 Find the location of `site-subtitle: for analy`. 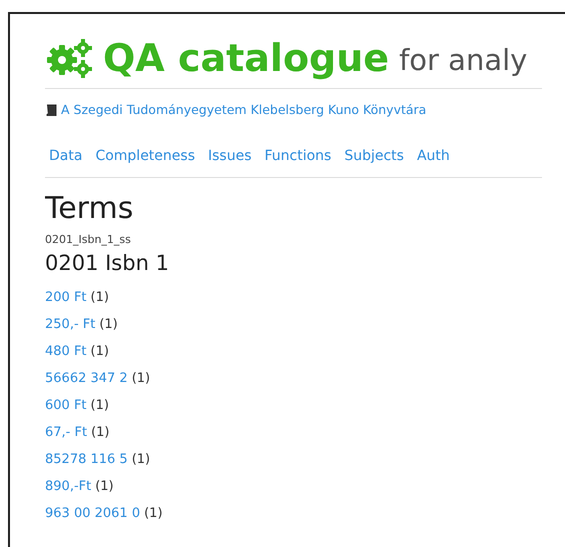

site-subtitle: for analy is located at coordinates (463, 60).